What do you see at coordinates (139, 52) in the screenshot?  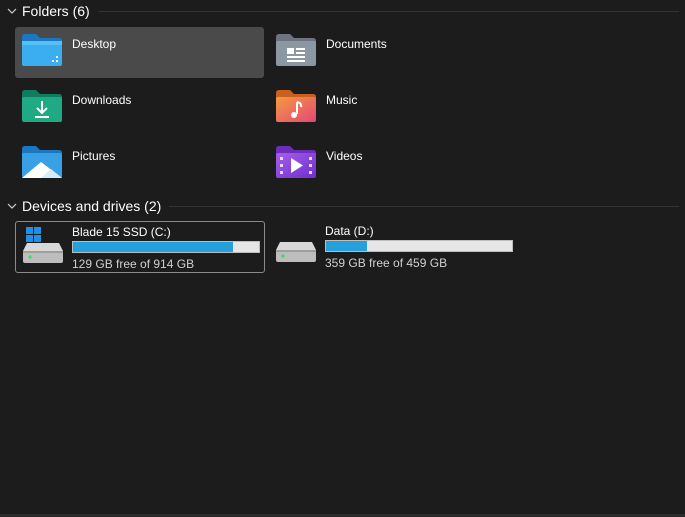 I see `folder-desktop: Desktop` at bounding box center [139, 52].